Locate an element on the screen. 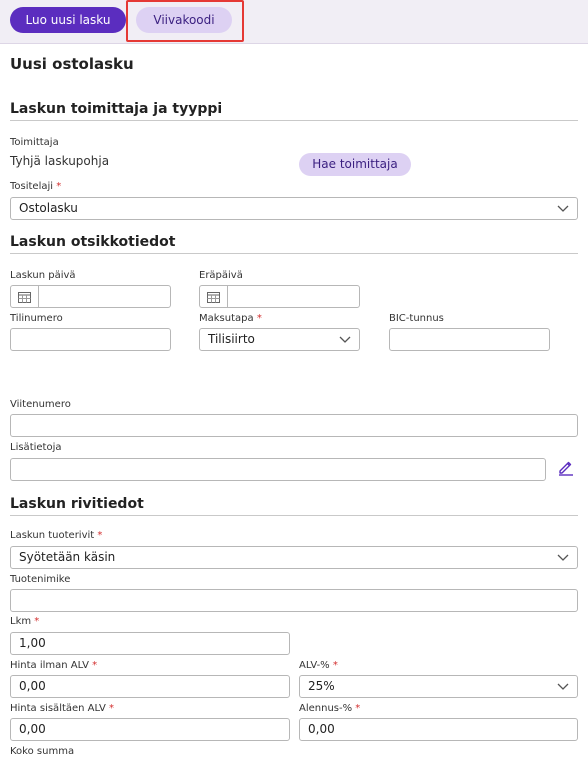  product-name-label: Tuotenimike is located at coordinates (40, 579).